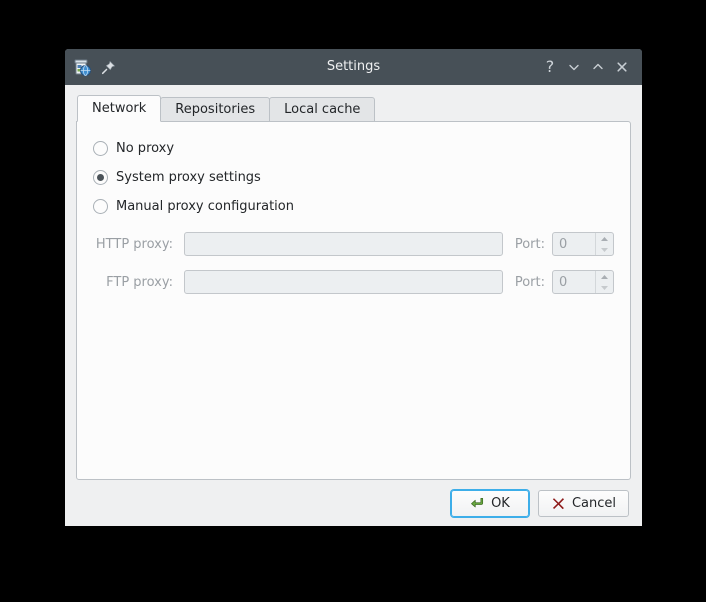 The width and height of the screenshot is (706, 602). I want to click on pin-icon, so click(108, 67).